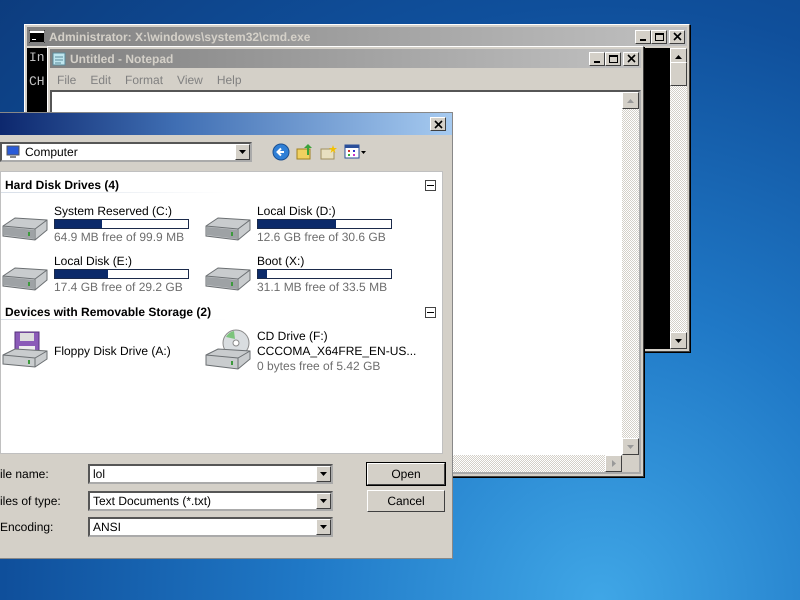  Describe the element at coordinates (37, 36) in the screenshot. I see `console-icon` at that location.